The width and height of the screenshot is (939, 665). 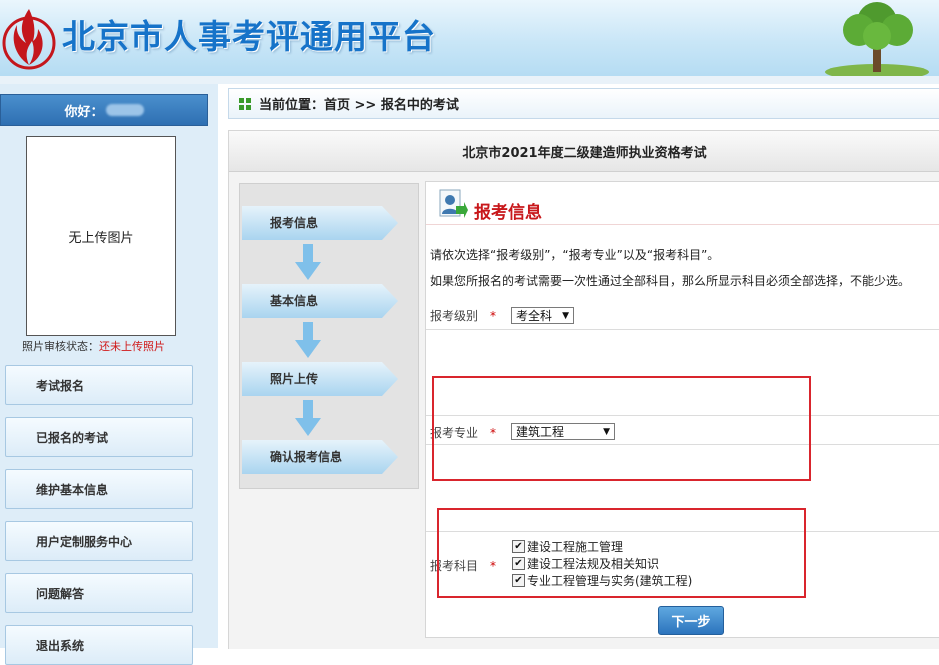 I want to click on nav-maintain-info: 维护基本信息, so click(x=99, y=489).